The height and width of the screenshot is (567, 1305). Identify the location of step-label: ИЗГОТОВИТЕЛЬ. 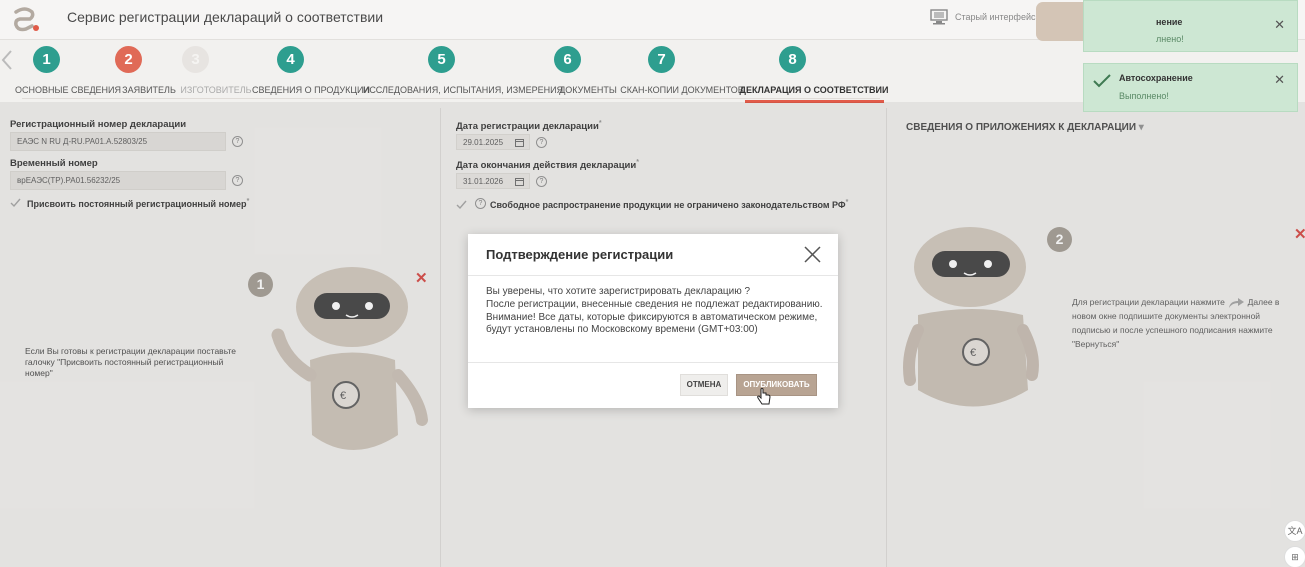
(216, 90).